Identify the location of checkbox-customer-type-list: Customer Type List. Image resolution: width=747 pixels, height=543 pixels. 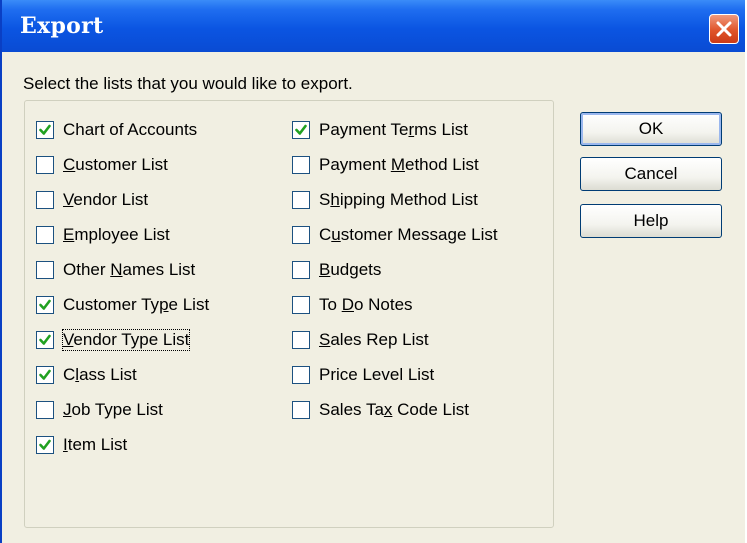
(122, 305).